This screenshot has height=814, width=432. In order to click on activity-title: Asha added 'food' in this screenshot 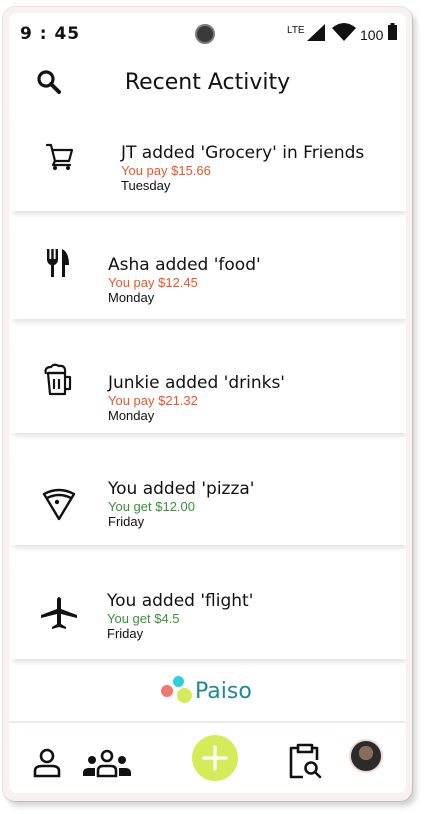, I will do `click(184, 265)`.